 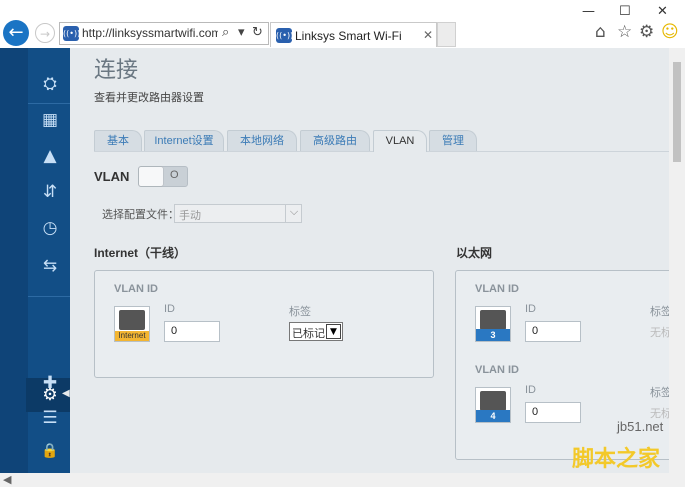 I want to click on internet-tag-select: 已标记 ▼, so click(x=316, y=331).